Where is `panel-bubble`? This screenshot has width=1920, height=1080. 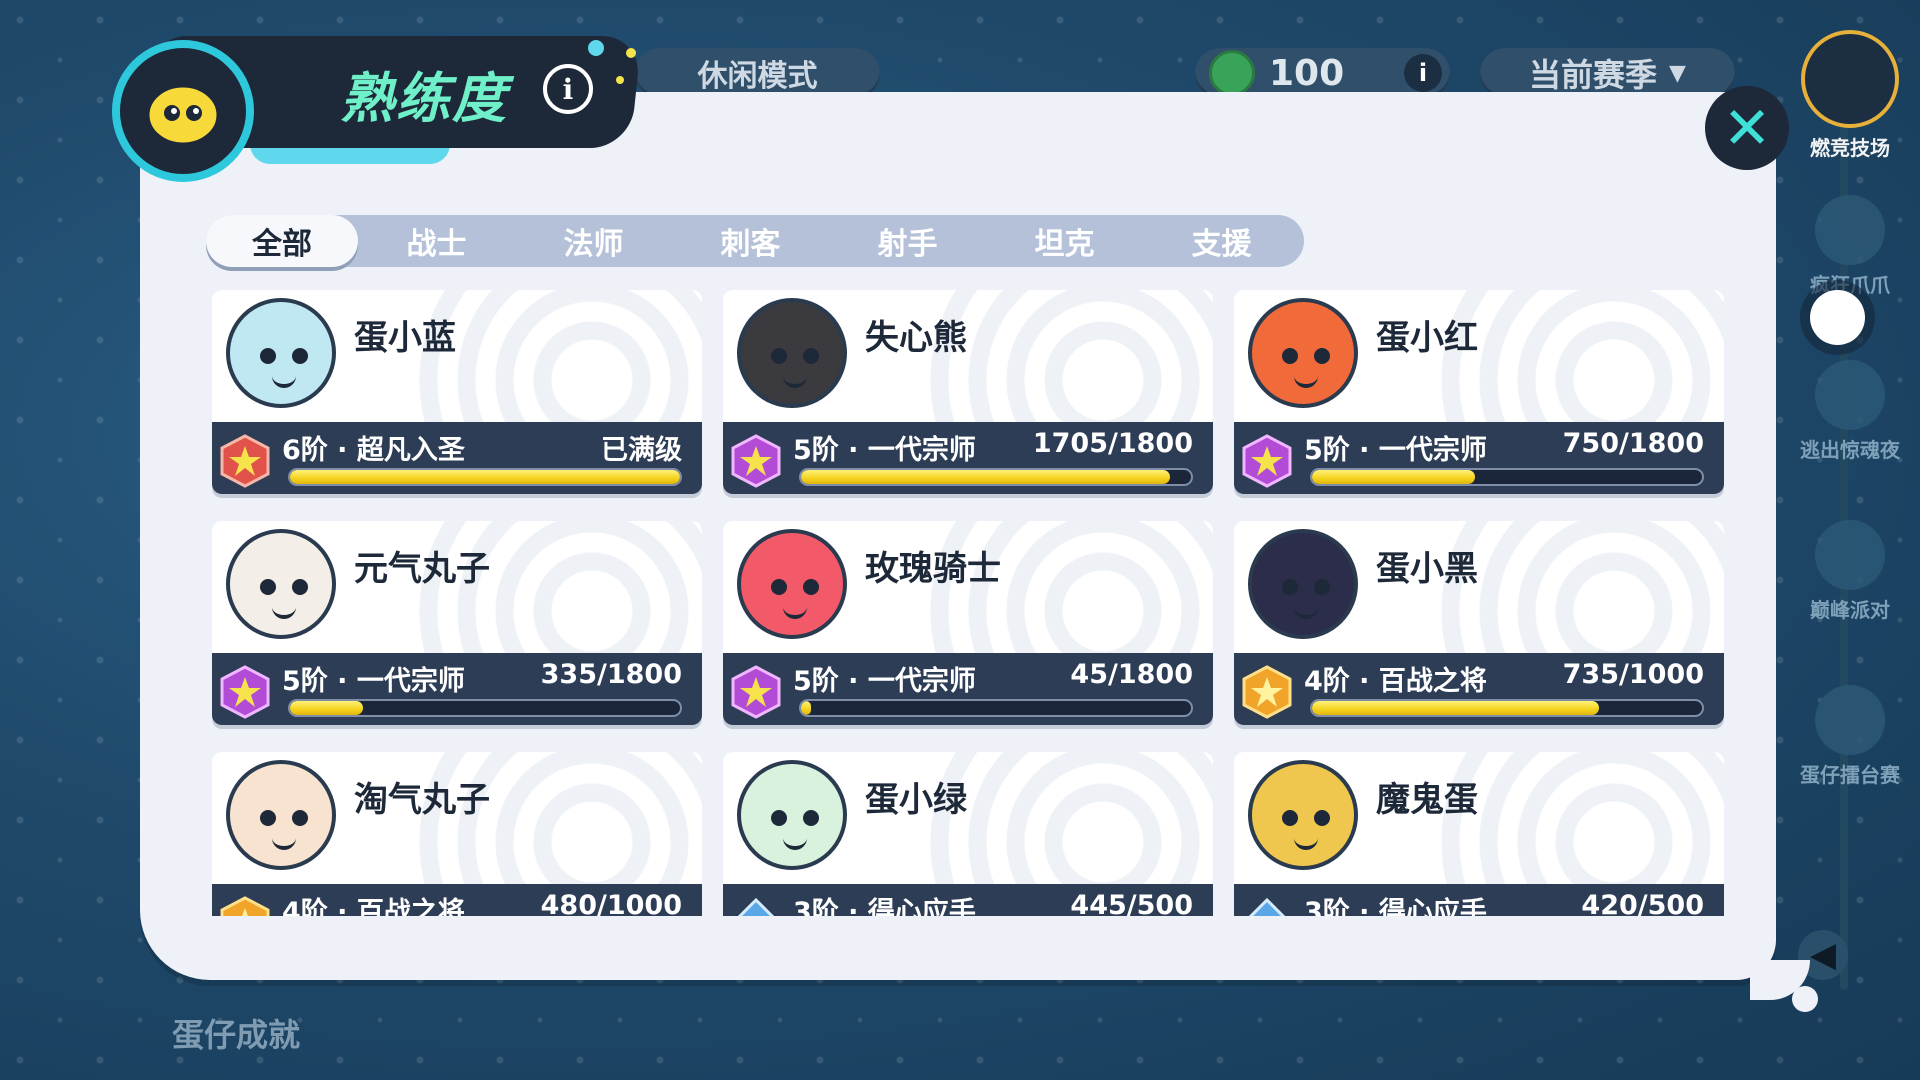
panel-bubble is located at coordinates (1805, 999).